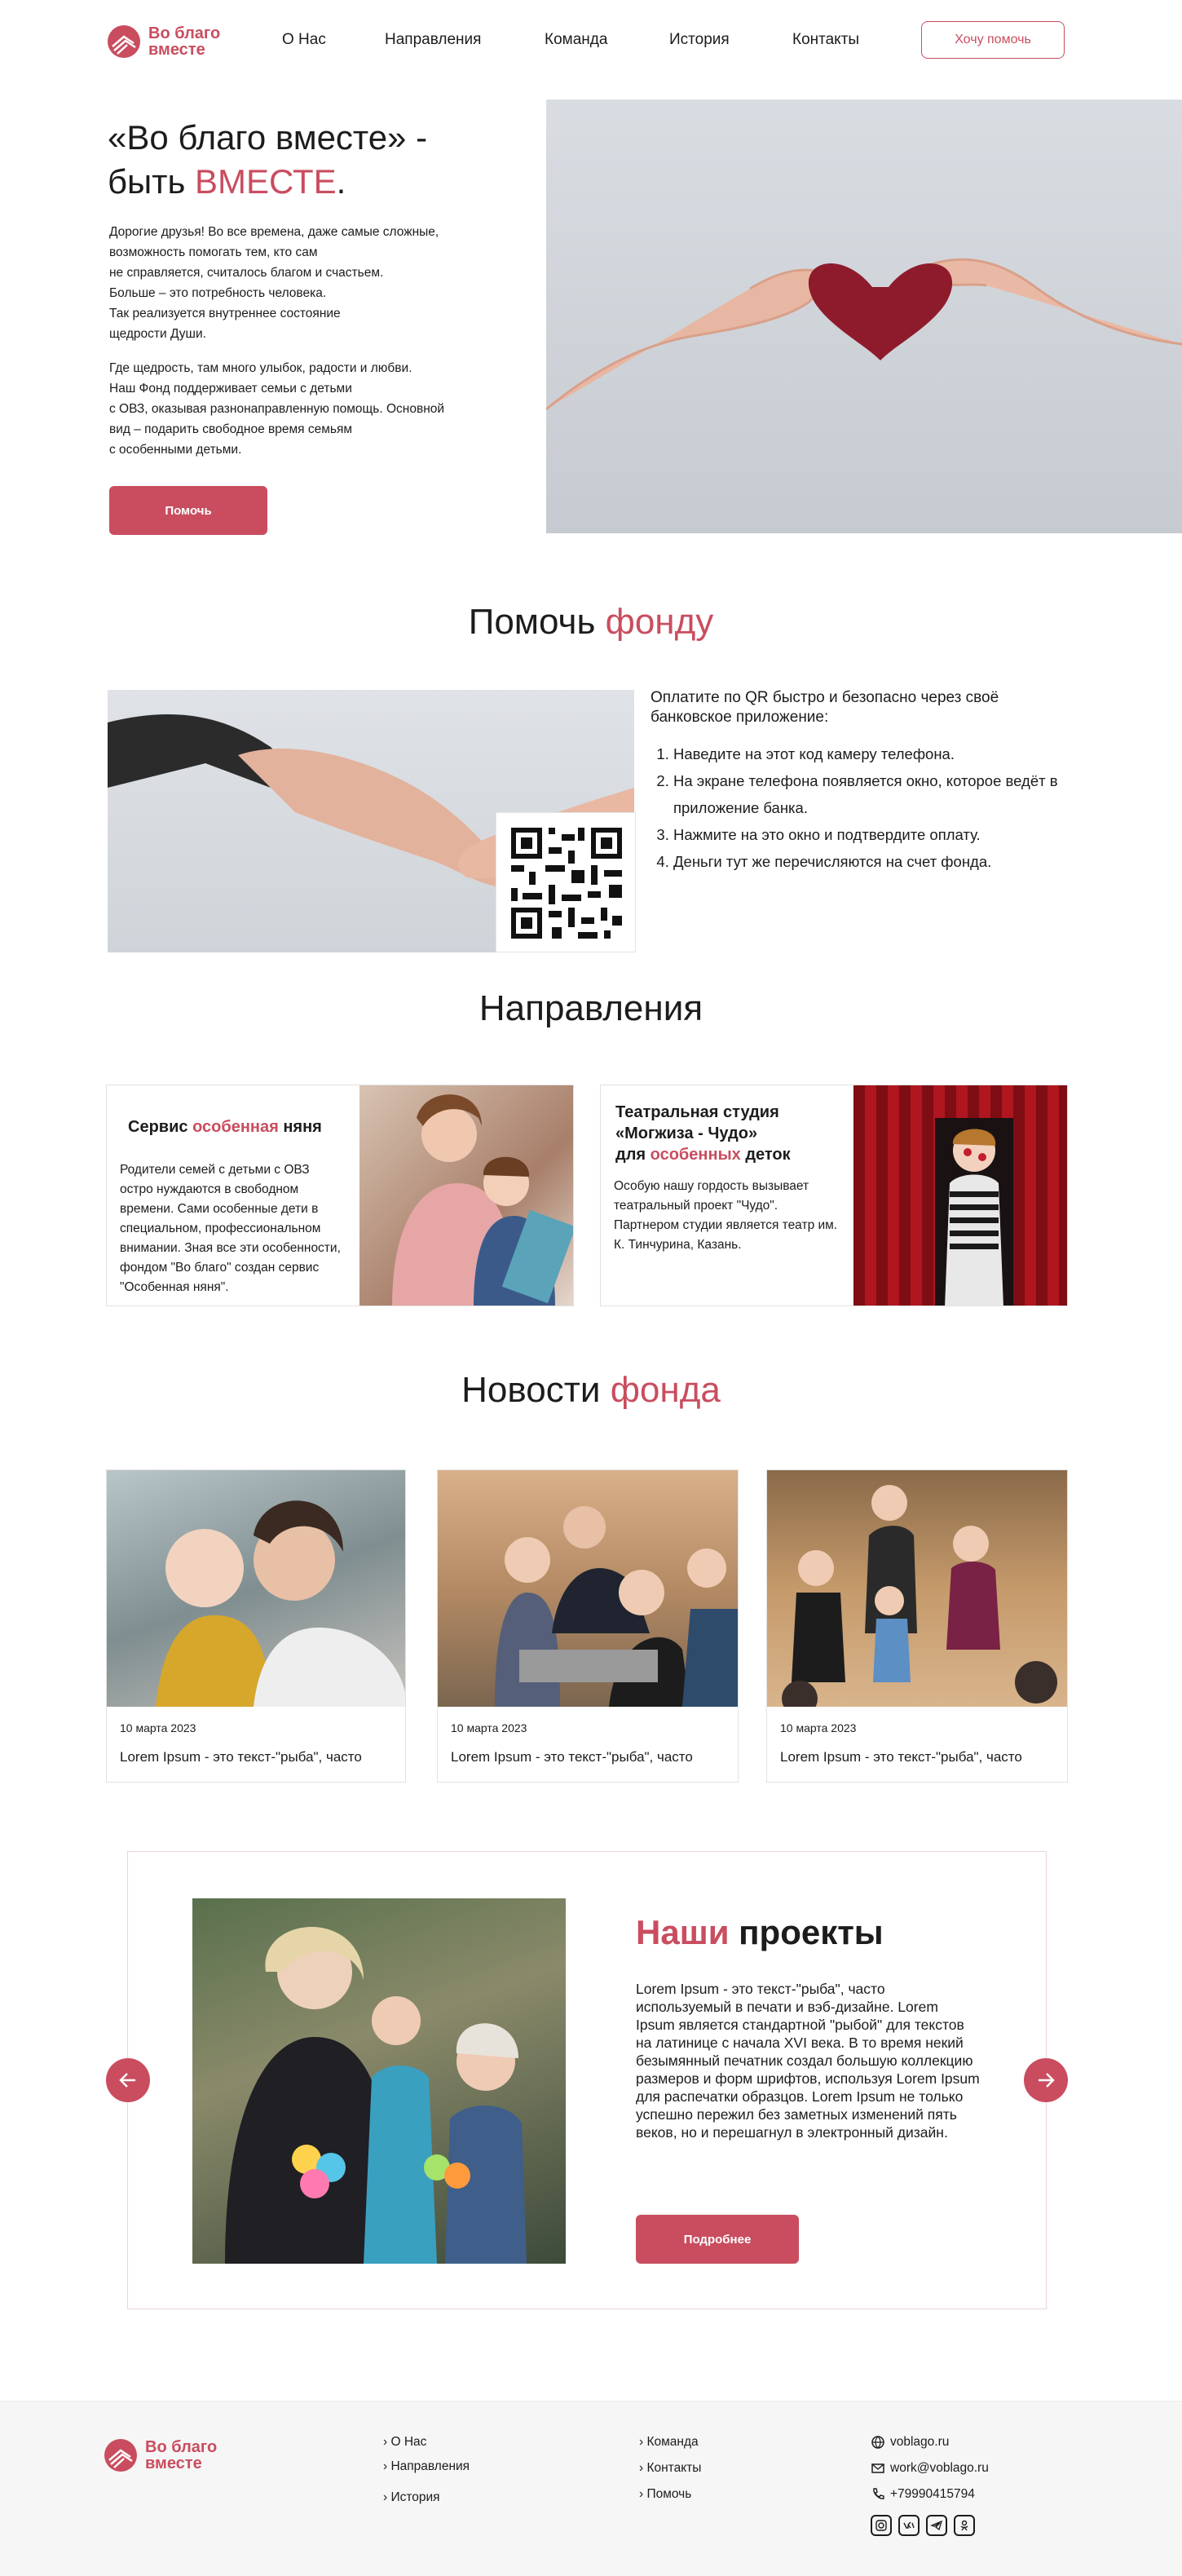 Image resolution: width=1182 pixels, height=2576 pixels. Describe the element at coordinates (591, 1008) in the screenshot. I see `directions-section-title: Направления` at that location.